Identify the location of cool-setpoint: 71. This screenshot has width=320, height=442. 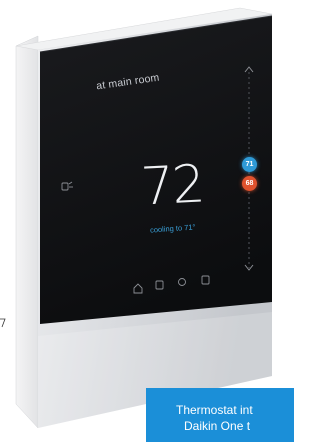
(249, 164).